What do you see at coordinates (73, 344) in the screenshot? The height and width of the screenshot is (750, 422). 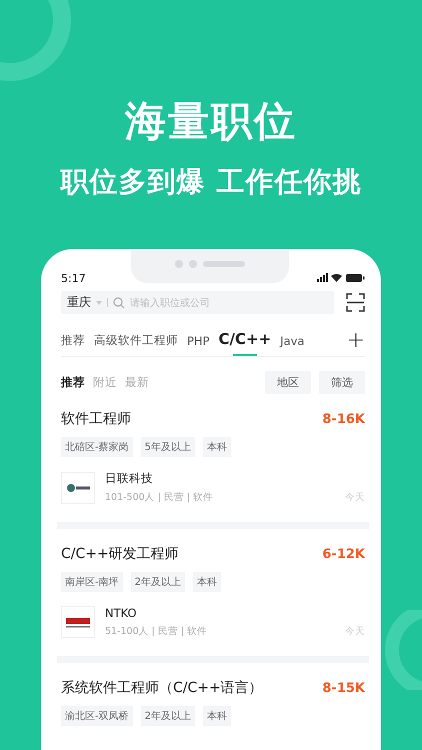 I see `category-tab: 推荐` at bounding box center [73, 344].